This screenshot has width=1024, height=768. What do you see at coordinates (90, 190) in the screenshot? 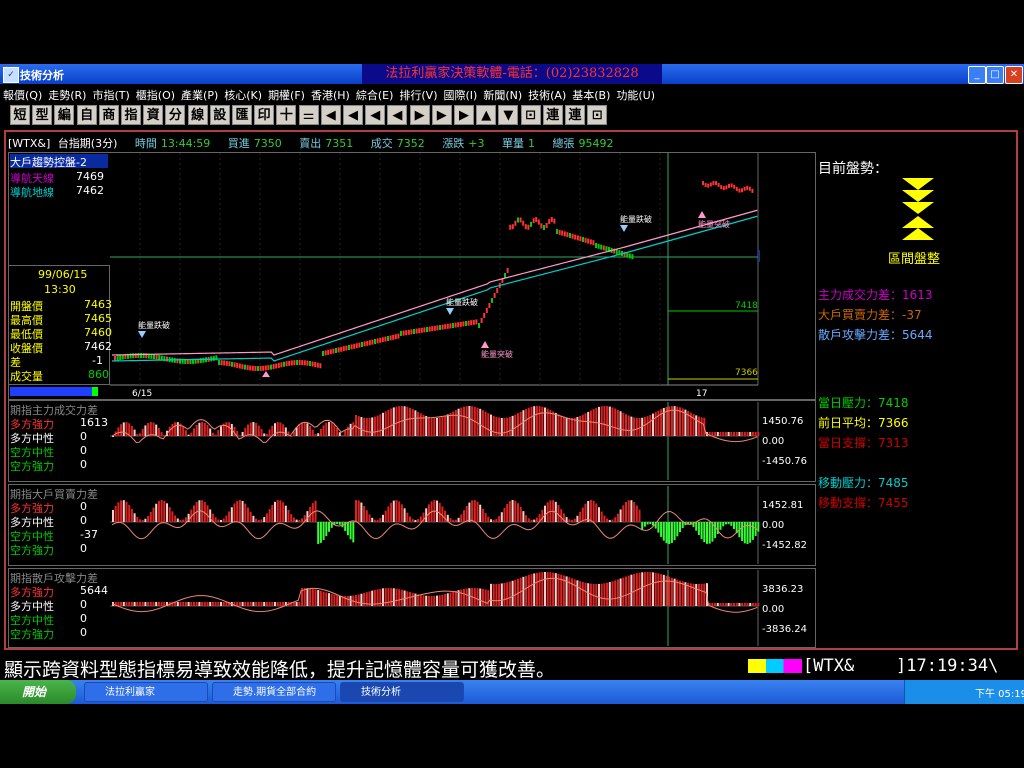
I see `ground-line-value: 7462` at bounding box center [90, 190].